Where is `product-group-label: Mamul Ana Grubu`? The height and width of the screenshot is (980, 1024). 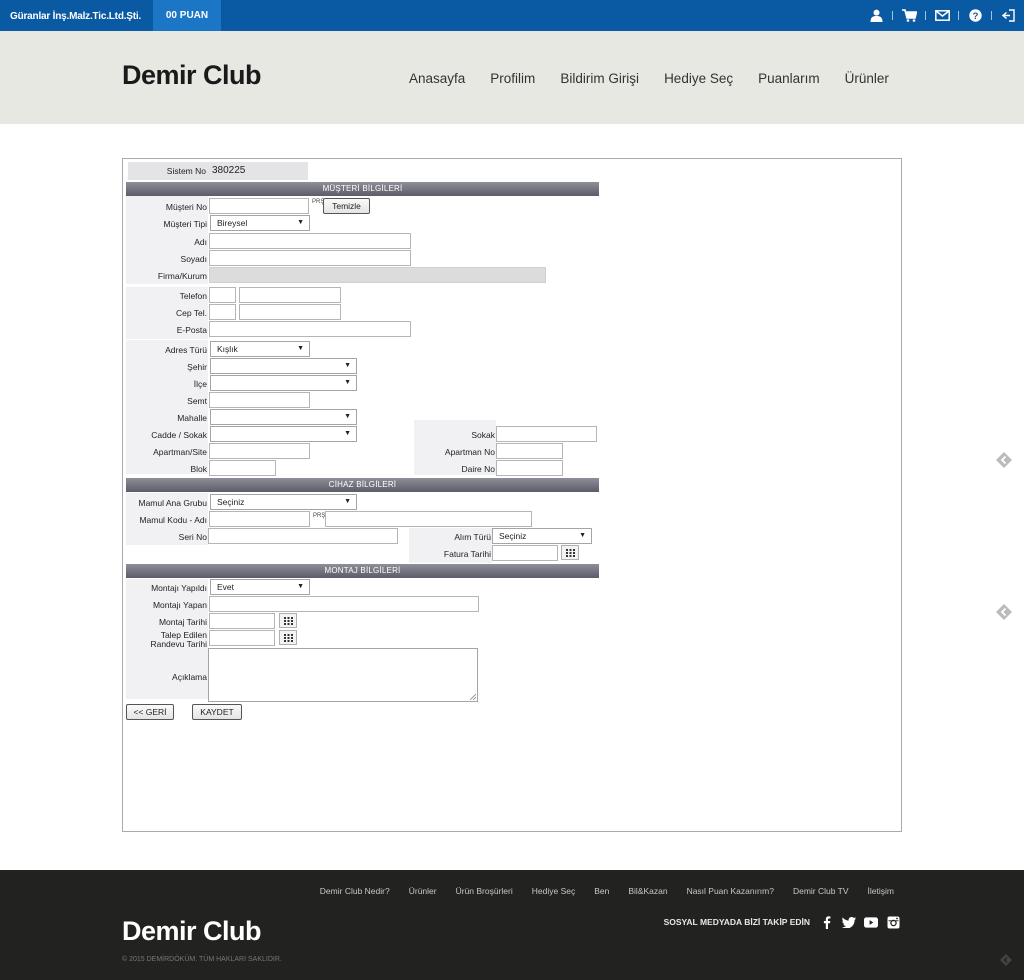 product-group-label: Mamul Ana Grubu is located at coordinates (172, 503).